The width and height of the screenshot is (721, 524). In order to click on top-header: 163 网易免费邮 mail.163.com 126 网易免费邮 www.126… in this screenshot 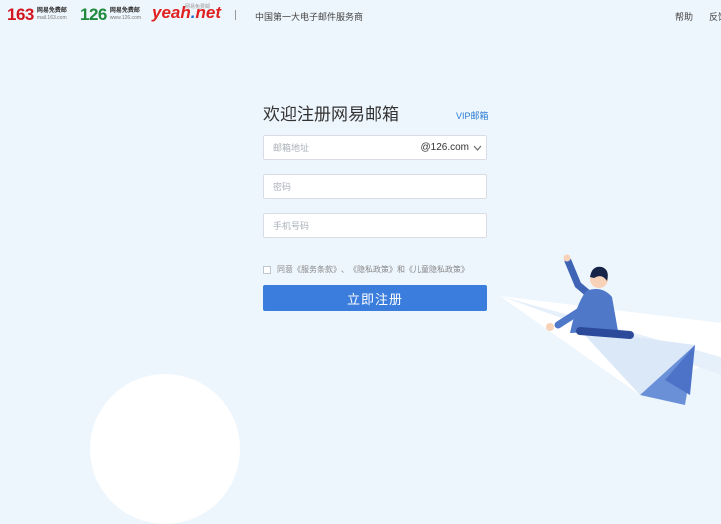, I will do `click(360, 15)`.